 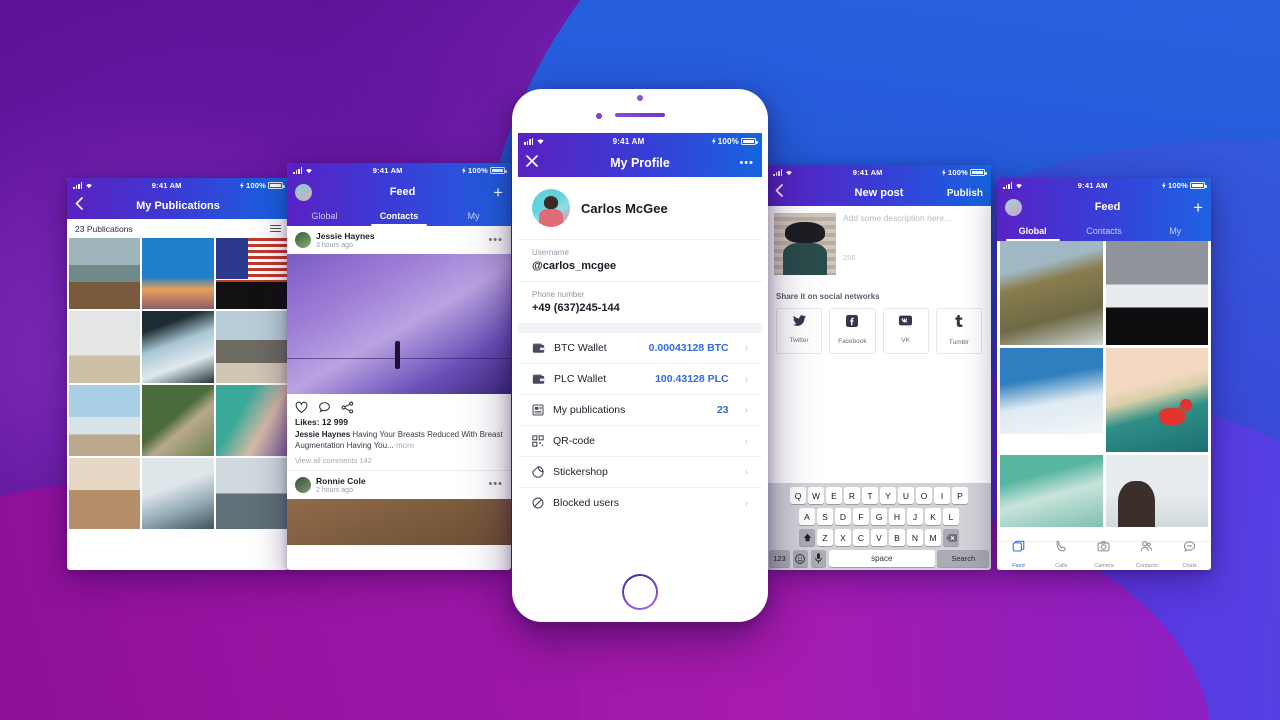 What do you see at coordinates (301, 407) in the screenshot?
I see `heart-icon` at bounding box center [301, 407].